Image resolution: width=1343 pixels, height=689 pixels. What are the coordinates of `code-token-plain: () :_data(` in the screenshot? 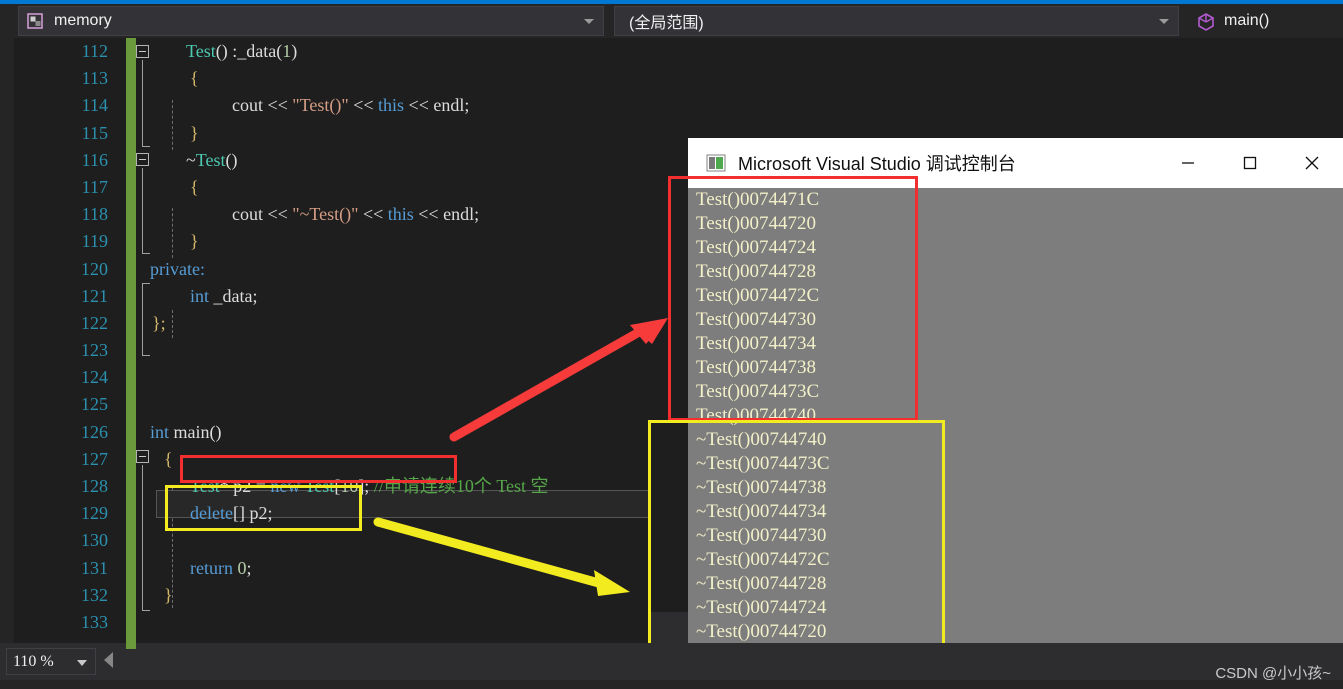 It's located at (249, 51).